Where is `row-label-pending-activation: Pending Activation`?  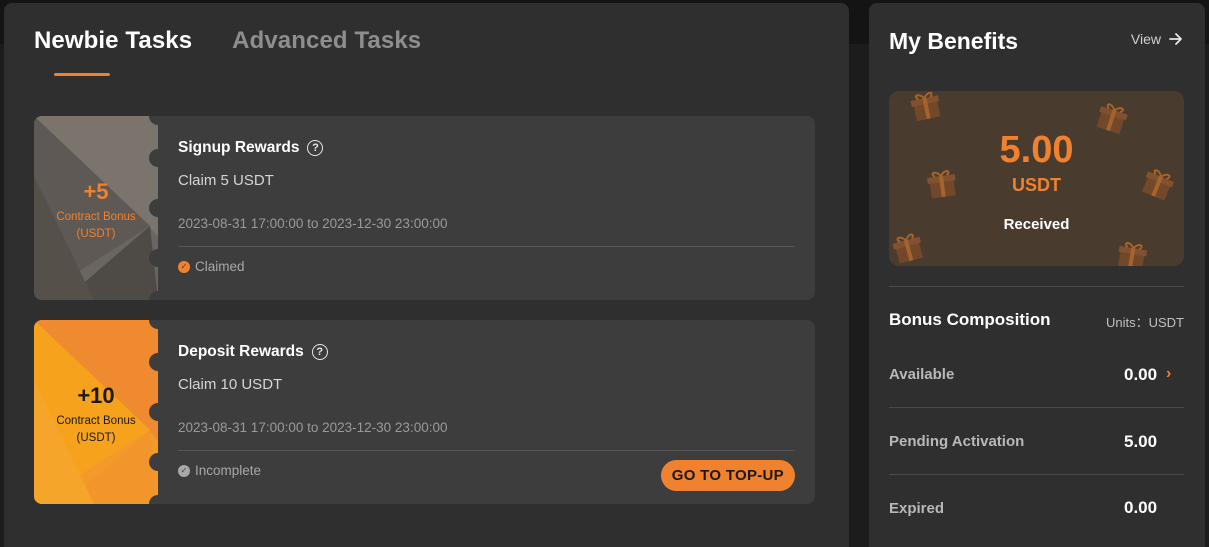 row-label-pending-activation: Pending Activation is located at coordinates (957, 441).